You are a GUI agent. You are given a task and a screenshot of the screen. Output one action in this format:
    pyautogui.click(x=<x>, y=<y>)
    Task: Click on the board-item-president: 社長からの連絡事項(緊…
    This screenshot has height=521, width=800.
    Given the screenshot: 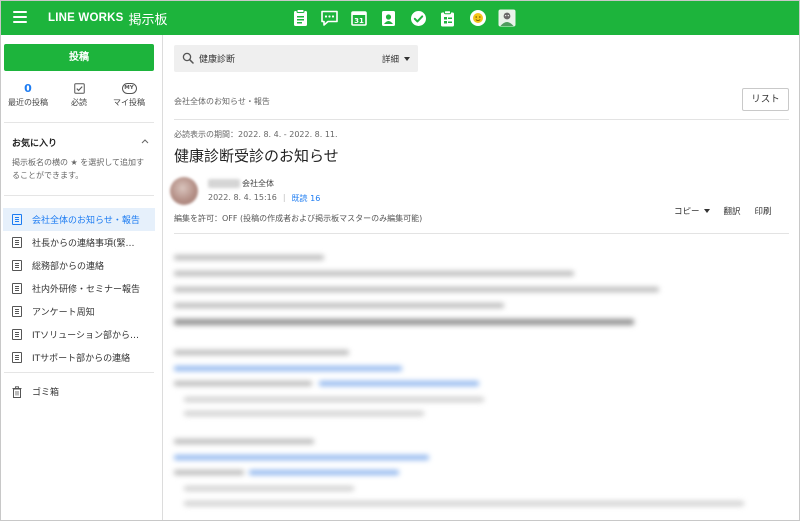 What is the action you would take?
    pyautogui.click(x=79, y=242)
    